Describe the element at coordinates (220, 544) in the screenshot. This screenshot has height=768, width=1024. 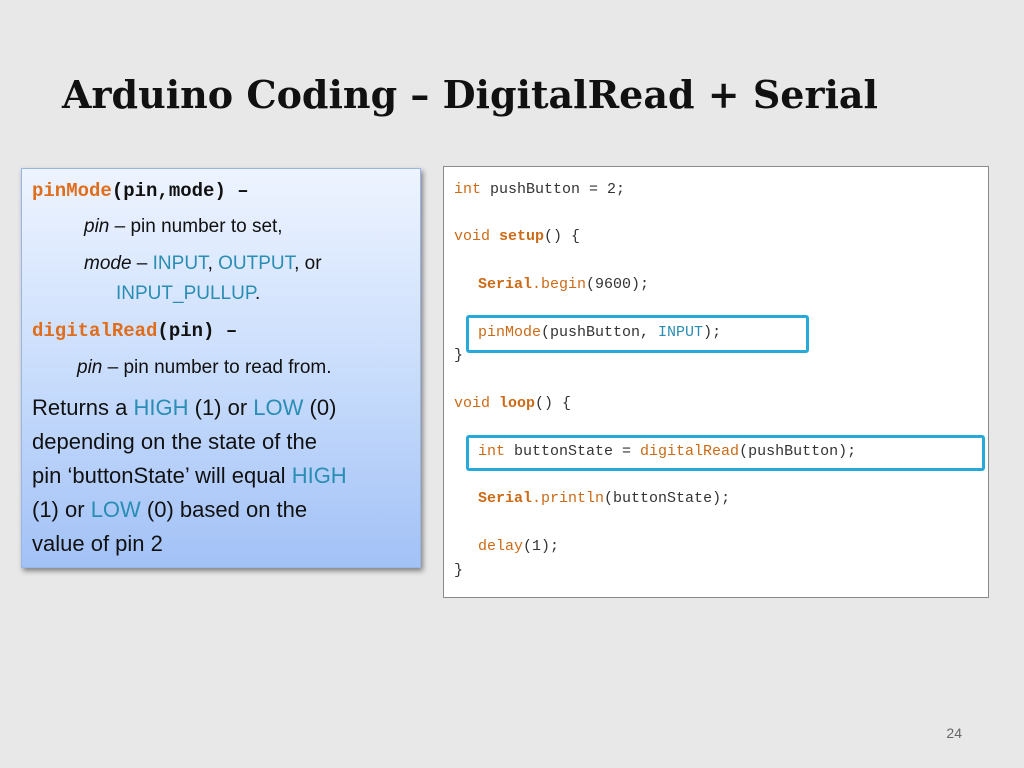
I see `returns-line-5: value of pin 2` at that location.